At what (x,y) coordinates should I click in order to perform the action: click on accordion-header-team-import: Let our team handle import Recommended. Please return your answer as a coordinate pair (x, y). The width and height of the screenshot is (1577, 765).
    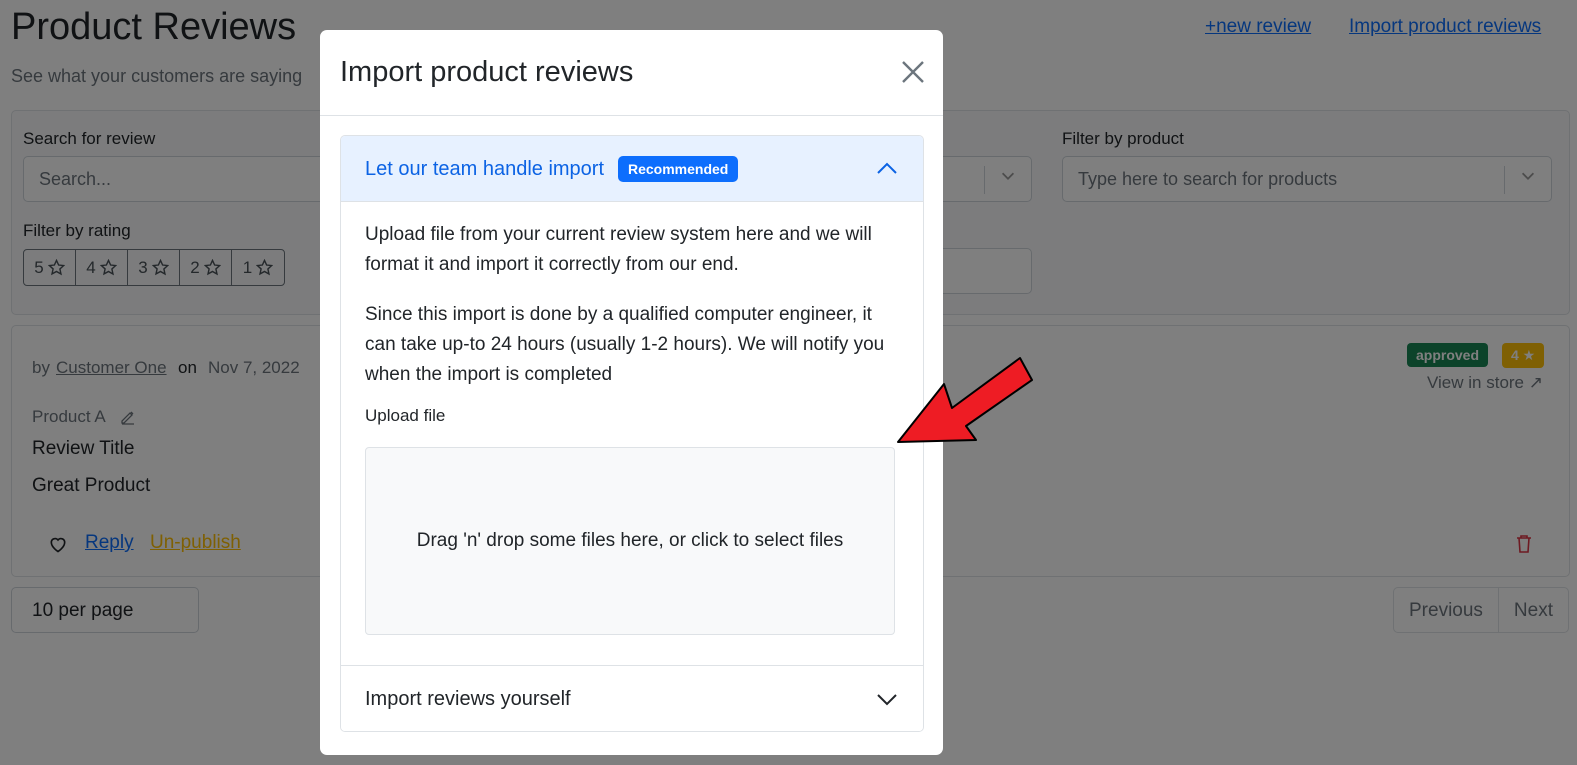
    Looking at the image, I should click on (632, 169).